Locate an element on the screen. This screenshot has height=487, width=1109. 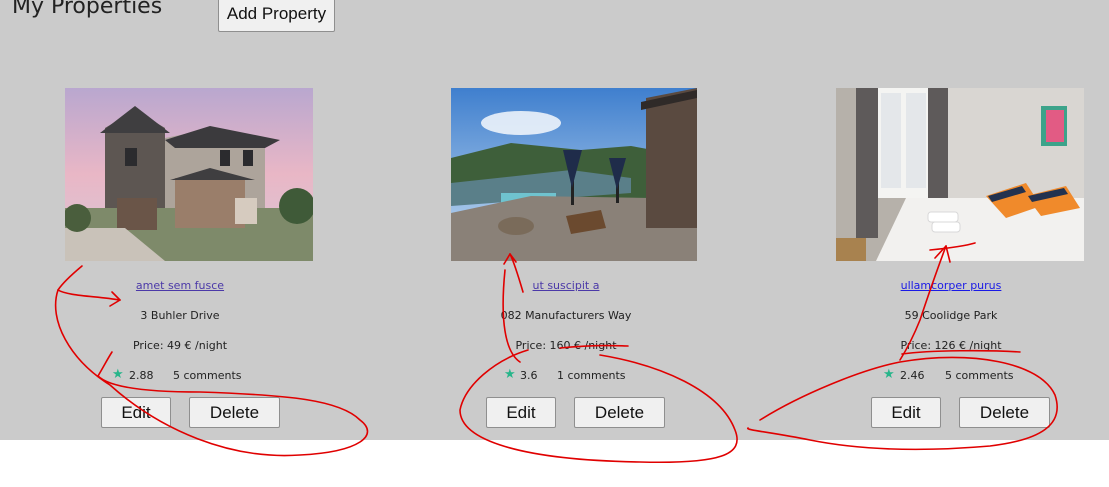
property-price: Price: 160 € /night is located at coordinates (566, 345).